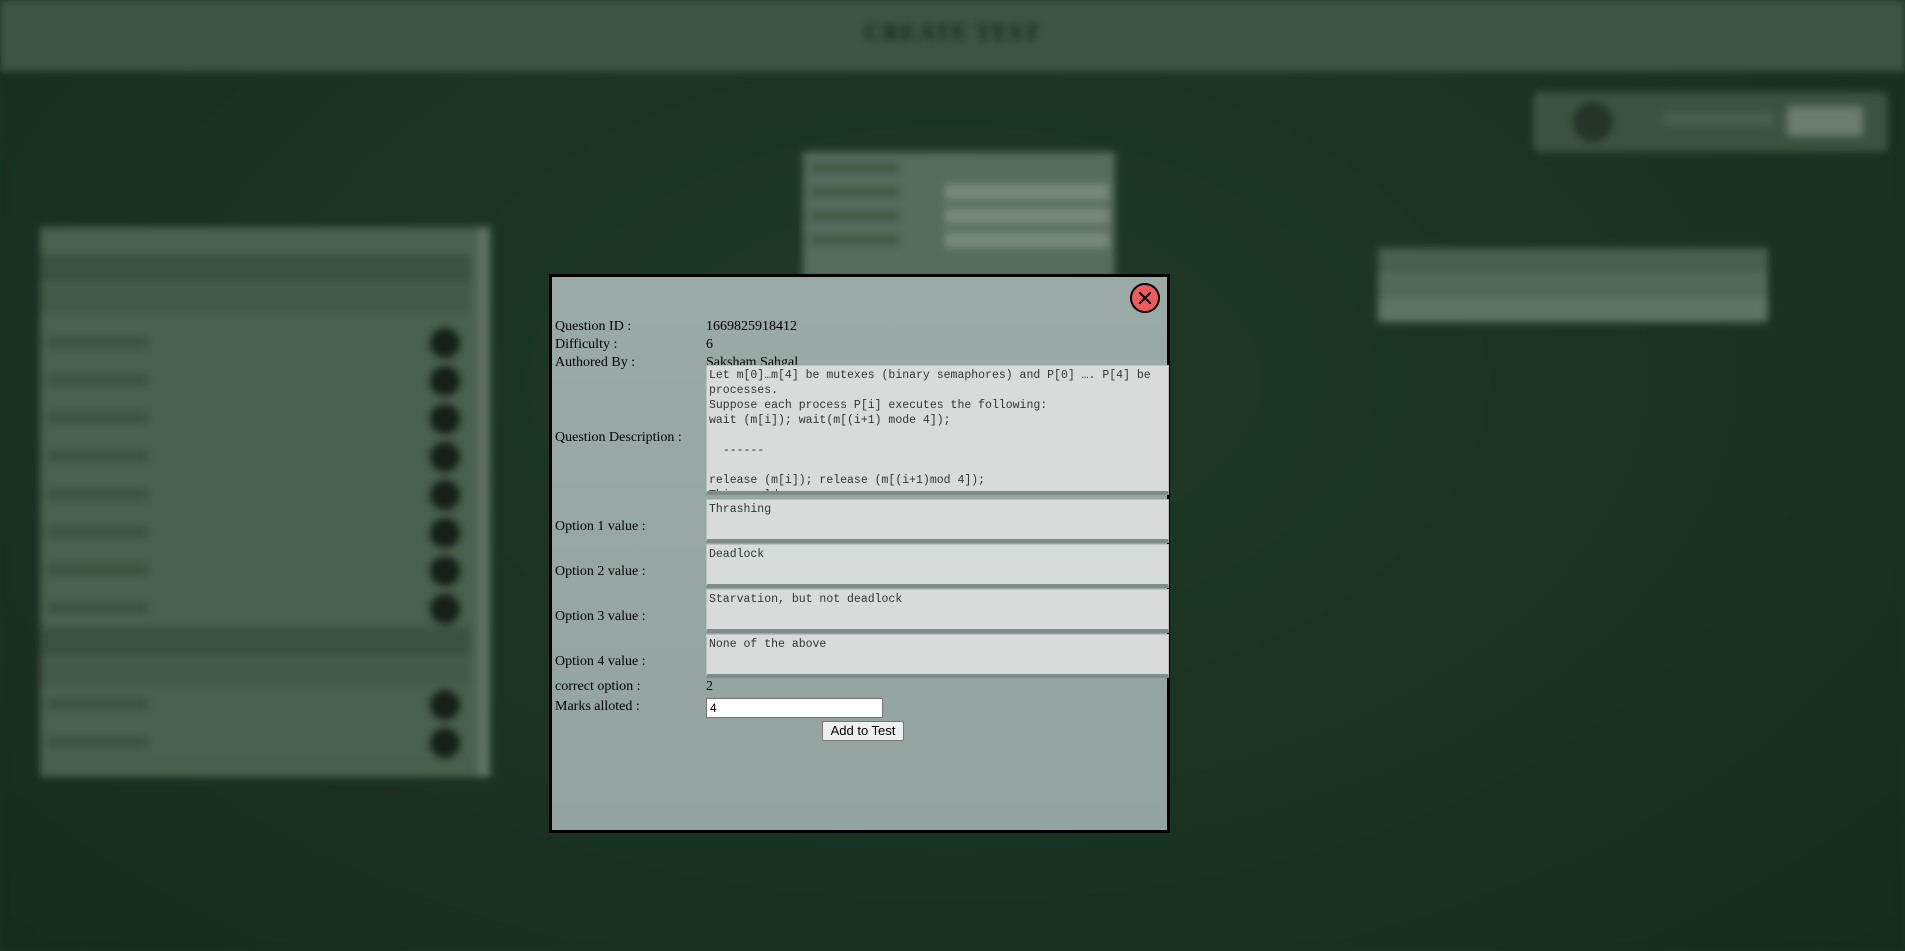 The image size is (1905, 951). What do you see at coordinates (600, 526) in the screenshot?
I see `option-1-label: Option 1 value :` at bounding box center [600, 526].